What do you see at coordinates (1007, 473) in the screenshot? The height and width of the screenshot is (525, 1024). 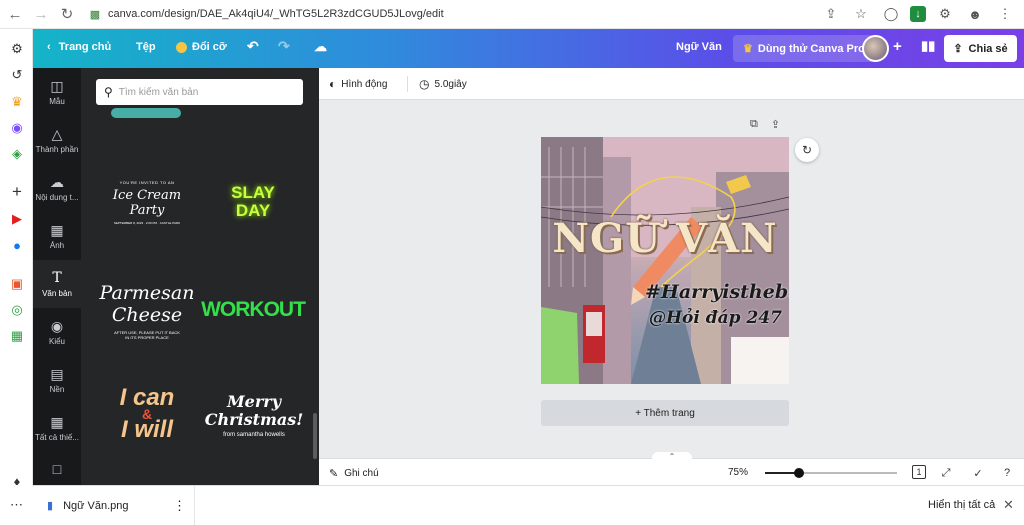 I see `help-icon: ?` at bounding box center [1007, 473].